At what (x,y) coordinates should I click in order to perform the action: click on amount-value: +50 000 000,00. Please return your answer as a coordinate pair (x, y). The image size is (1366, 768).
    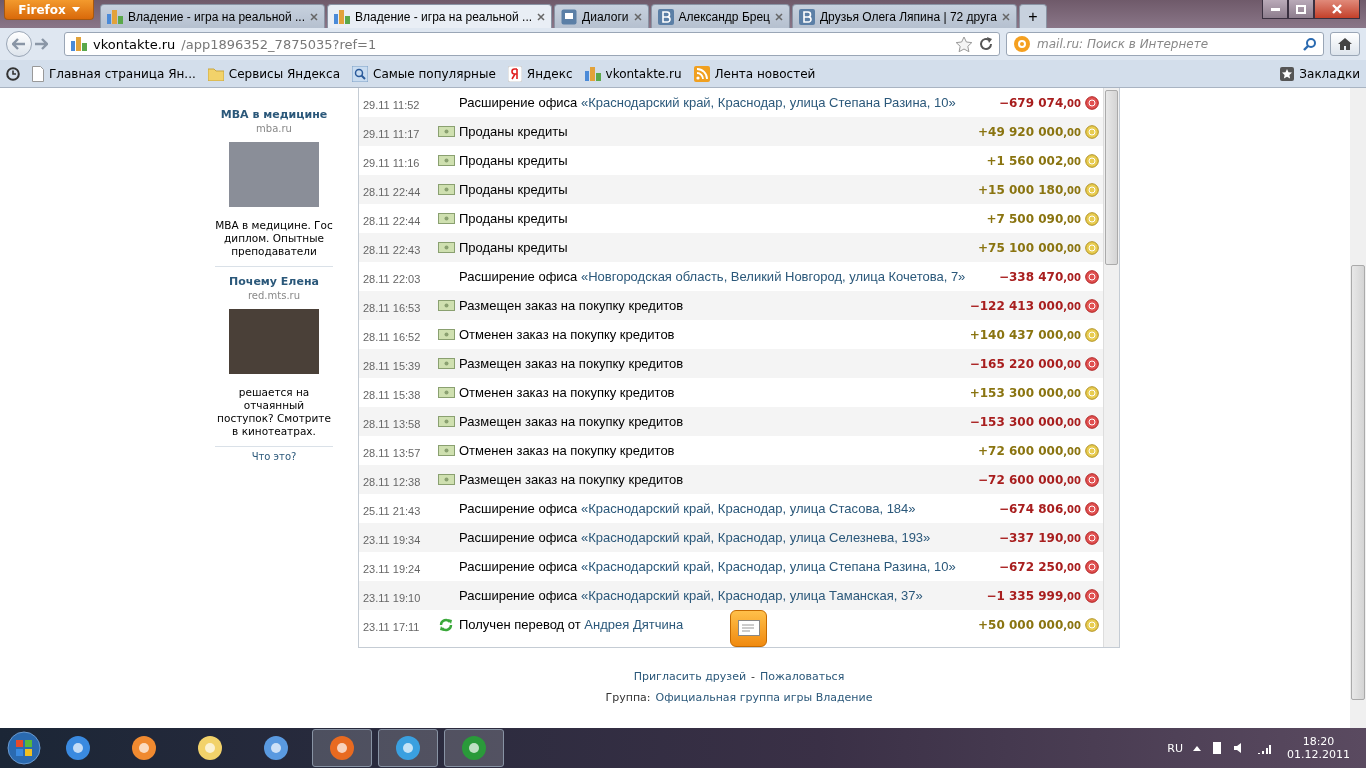
    Looking at the image, I should click on (1029, 624).